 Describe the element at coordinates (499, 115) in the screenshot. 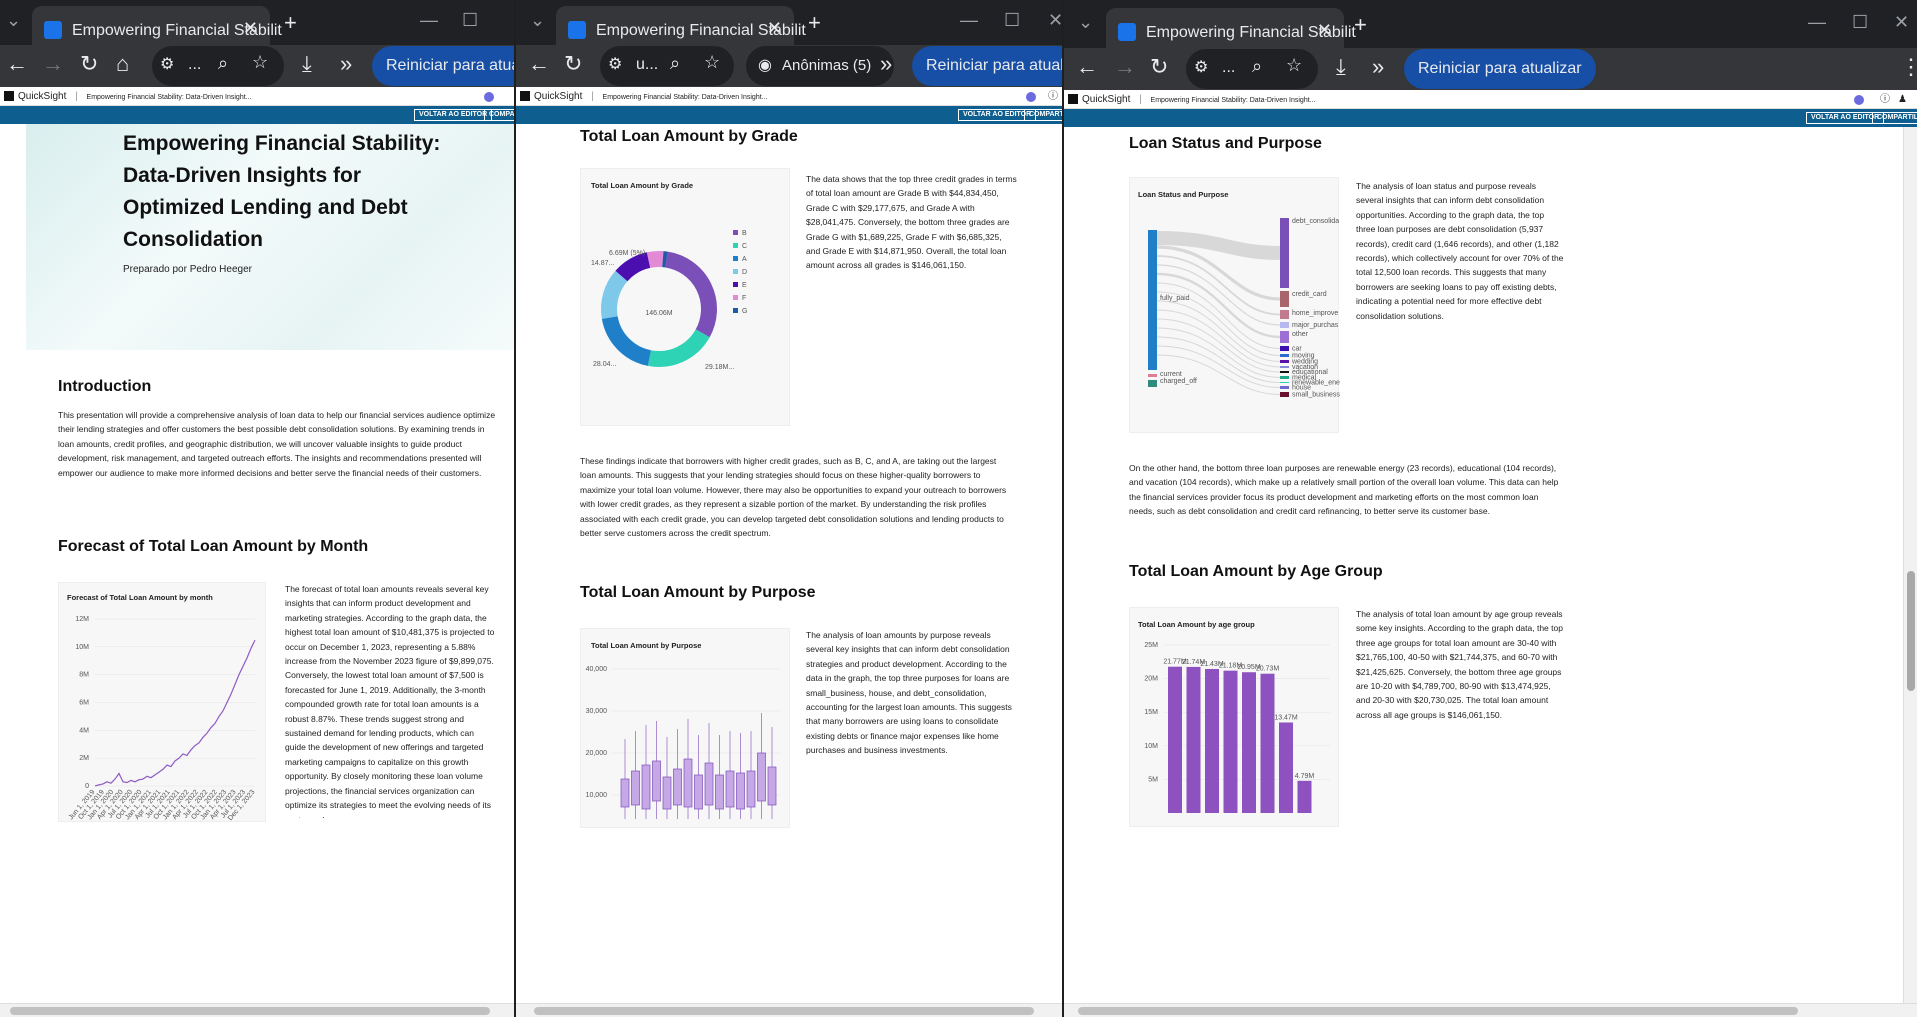

I see `share-button: COMPARTI` at that location.